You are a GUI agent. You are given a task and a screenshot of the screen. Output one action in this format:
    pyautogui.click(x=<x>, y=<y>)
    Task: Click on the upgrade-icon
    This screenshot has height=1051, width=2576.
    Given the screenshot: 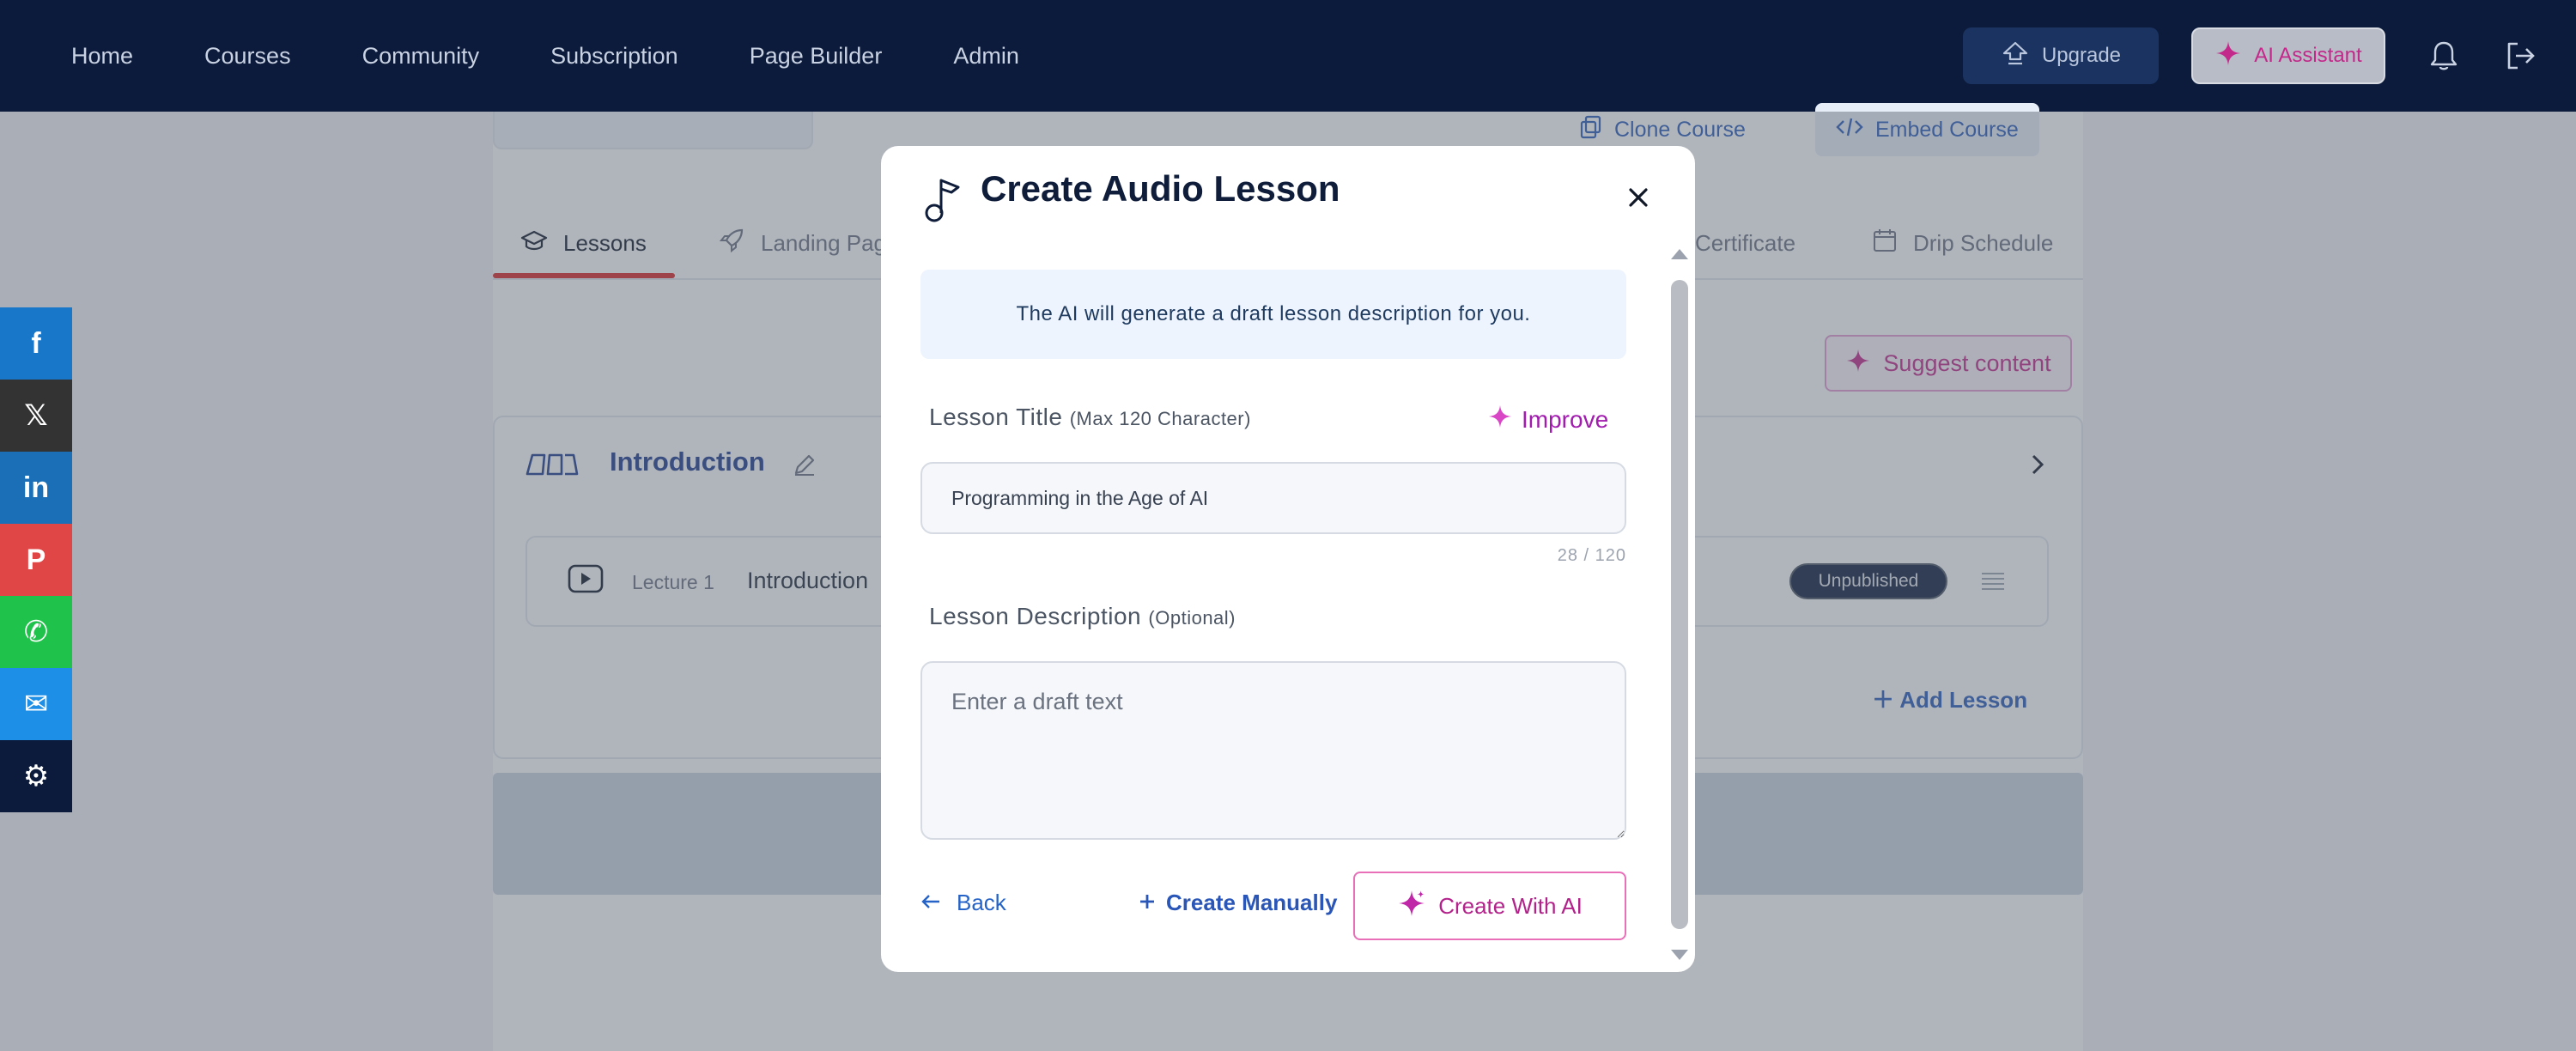 What is the action you would take?
    pyautogui.click(x=2016, y=56)
    